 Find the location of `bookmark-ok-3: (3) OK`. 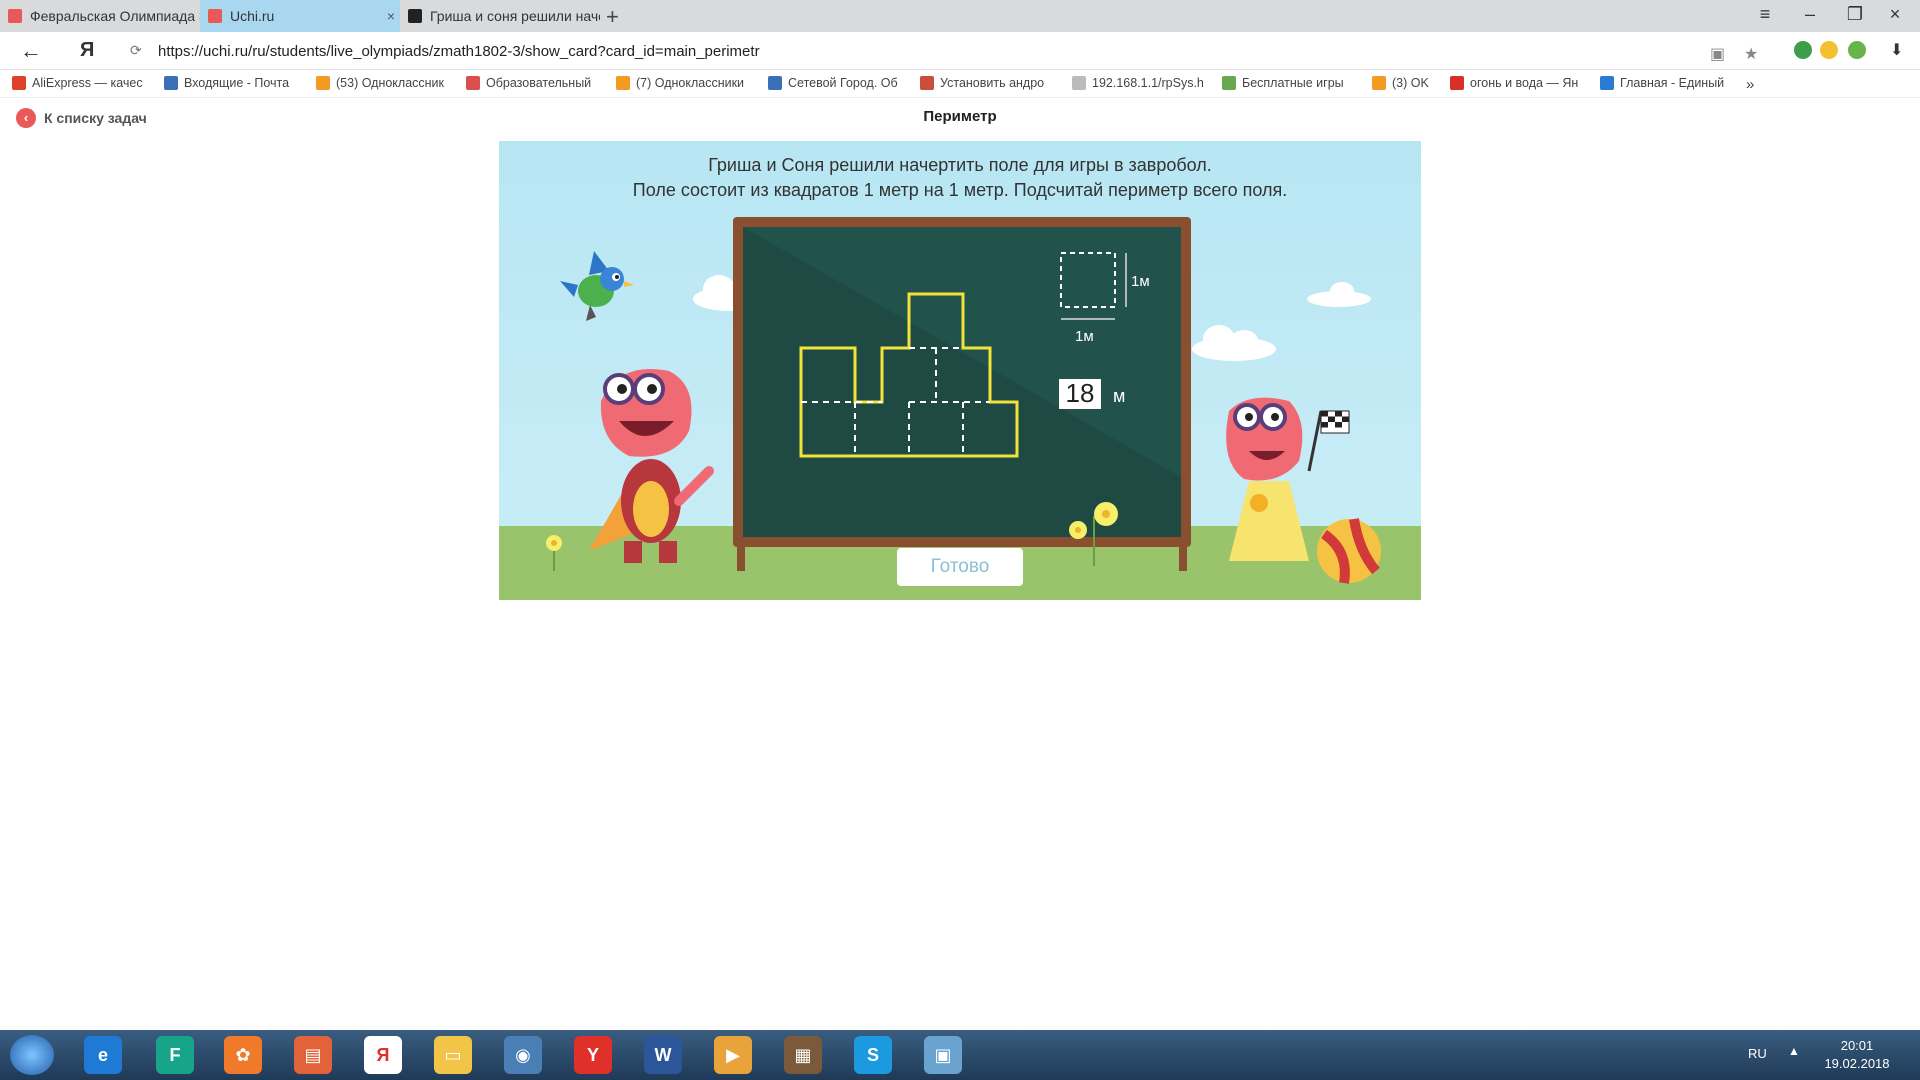

bookmark-ok-3: (3) OK is located at coordinates (1400, 83).